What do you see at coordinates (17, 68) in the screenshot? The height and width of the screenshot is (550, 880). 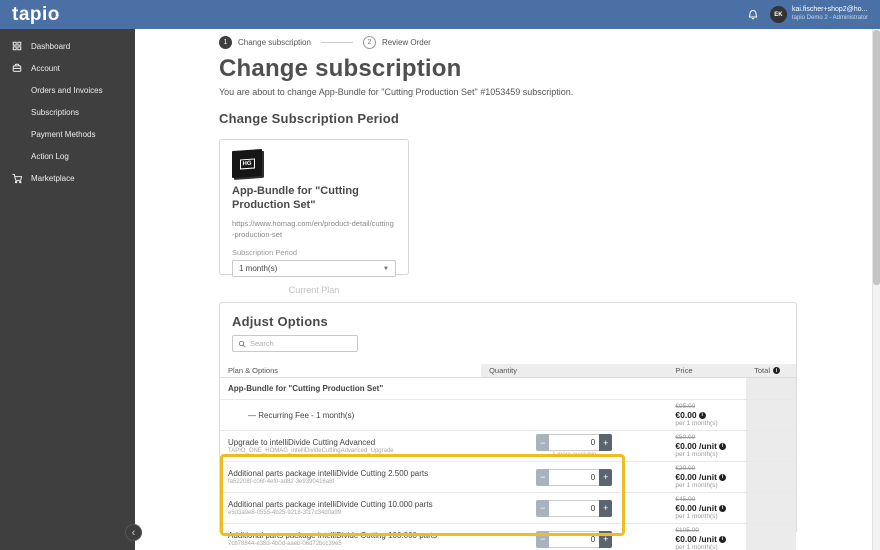 I see `briefcase-icon` at bounding box center [17, 68].